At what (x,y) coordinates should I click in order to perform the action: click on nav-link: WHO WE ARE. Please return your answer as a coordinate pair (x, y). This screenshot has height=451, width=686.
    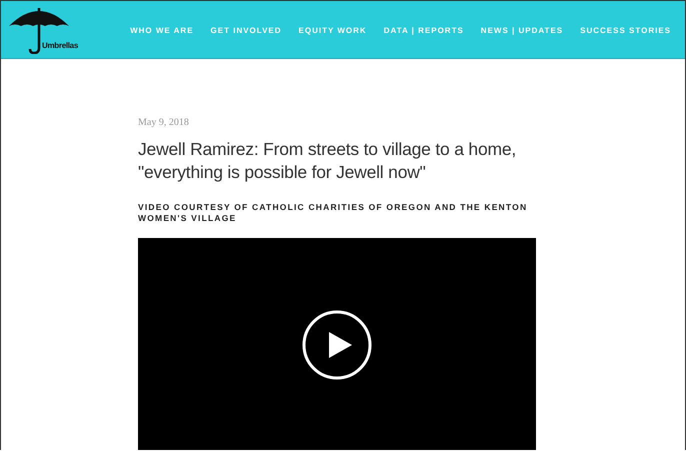
    Looking at the image, I should click on (162, 30).